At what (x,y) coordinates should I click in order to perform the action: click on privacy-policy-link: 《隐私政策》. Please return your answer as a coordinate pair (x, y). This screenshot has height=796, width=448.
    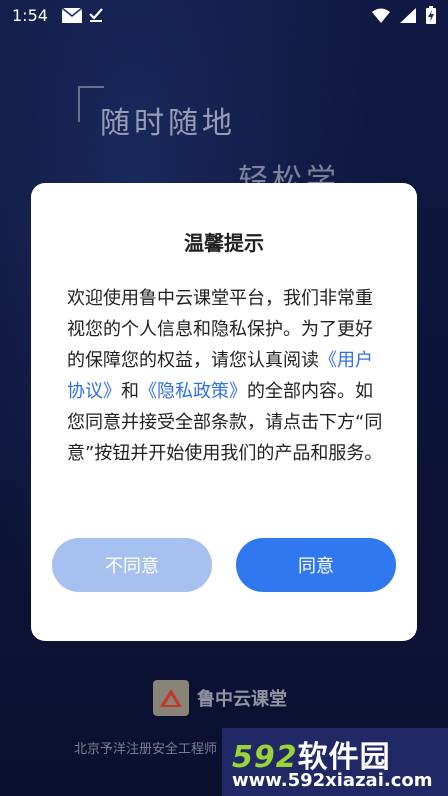
    Looking at the image, I should click on (193, 391).